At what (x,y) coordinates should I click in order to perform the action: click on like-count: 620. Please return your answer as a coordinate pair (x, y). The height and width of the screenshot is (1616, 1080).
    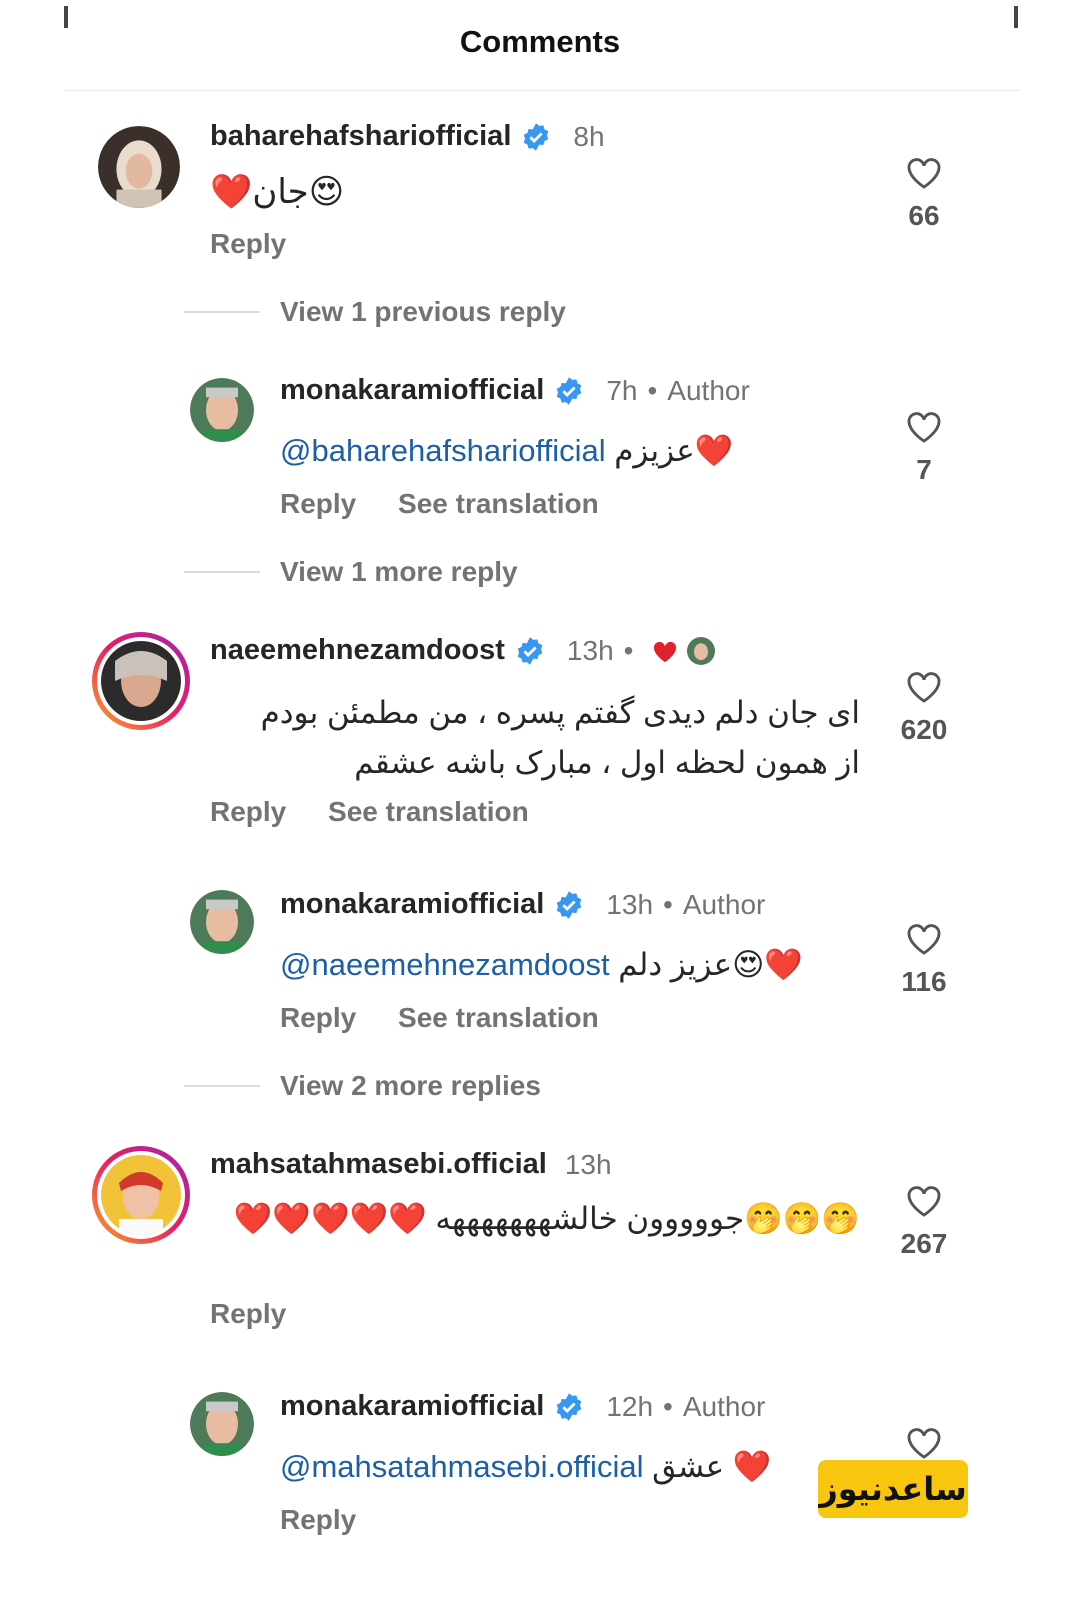
    Looking at the image, I should click on (924, 729).